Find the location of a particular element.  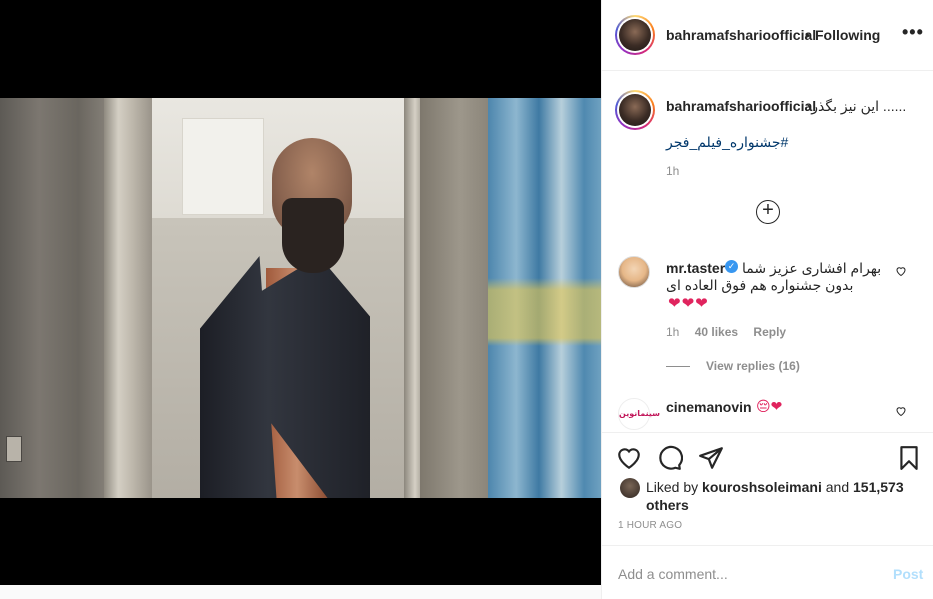

photo-person is located at coordinates (285, 318).